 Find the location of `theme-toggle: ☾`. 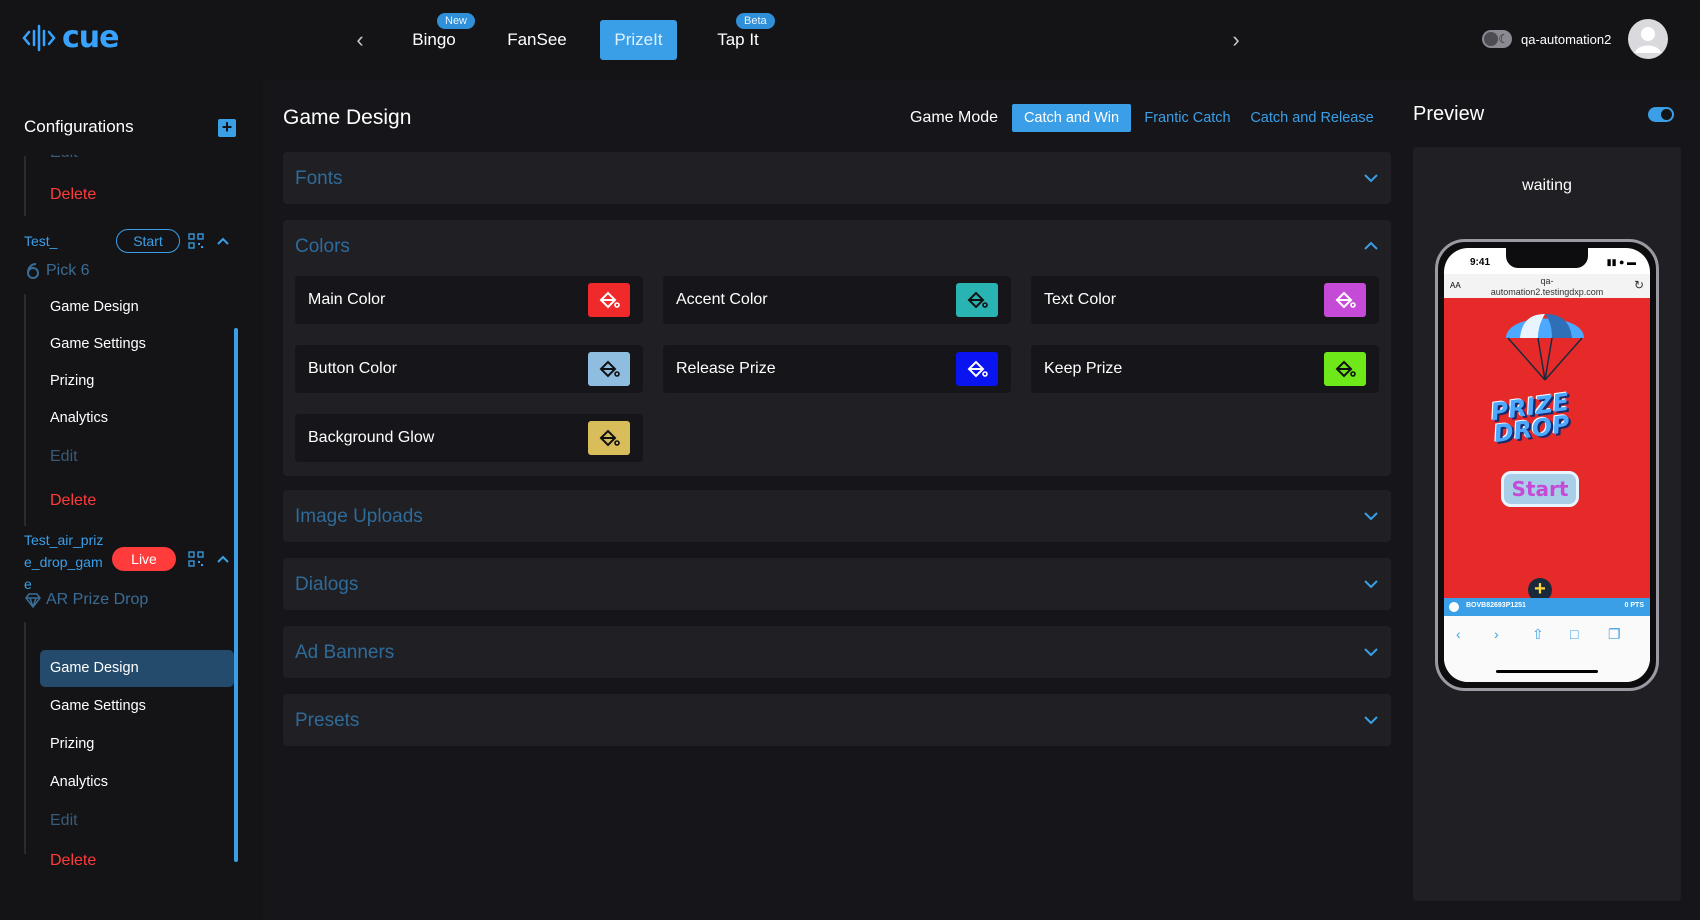

theme-toggle: ☾ is located at coordinates (1497, 39).